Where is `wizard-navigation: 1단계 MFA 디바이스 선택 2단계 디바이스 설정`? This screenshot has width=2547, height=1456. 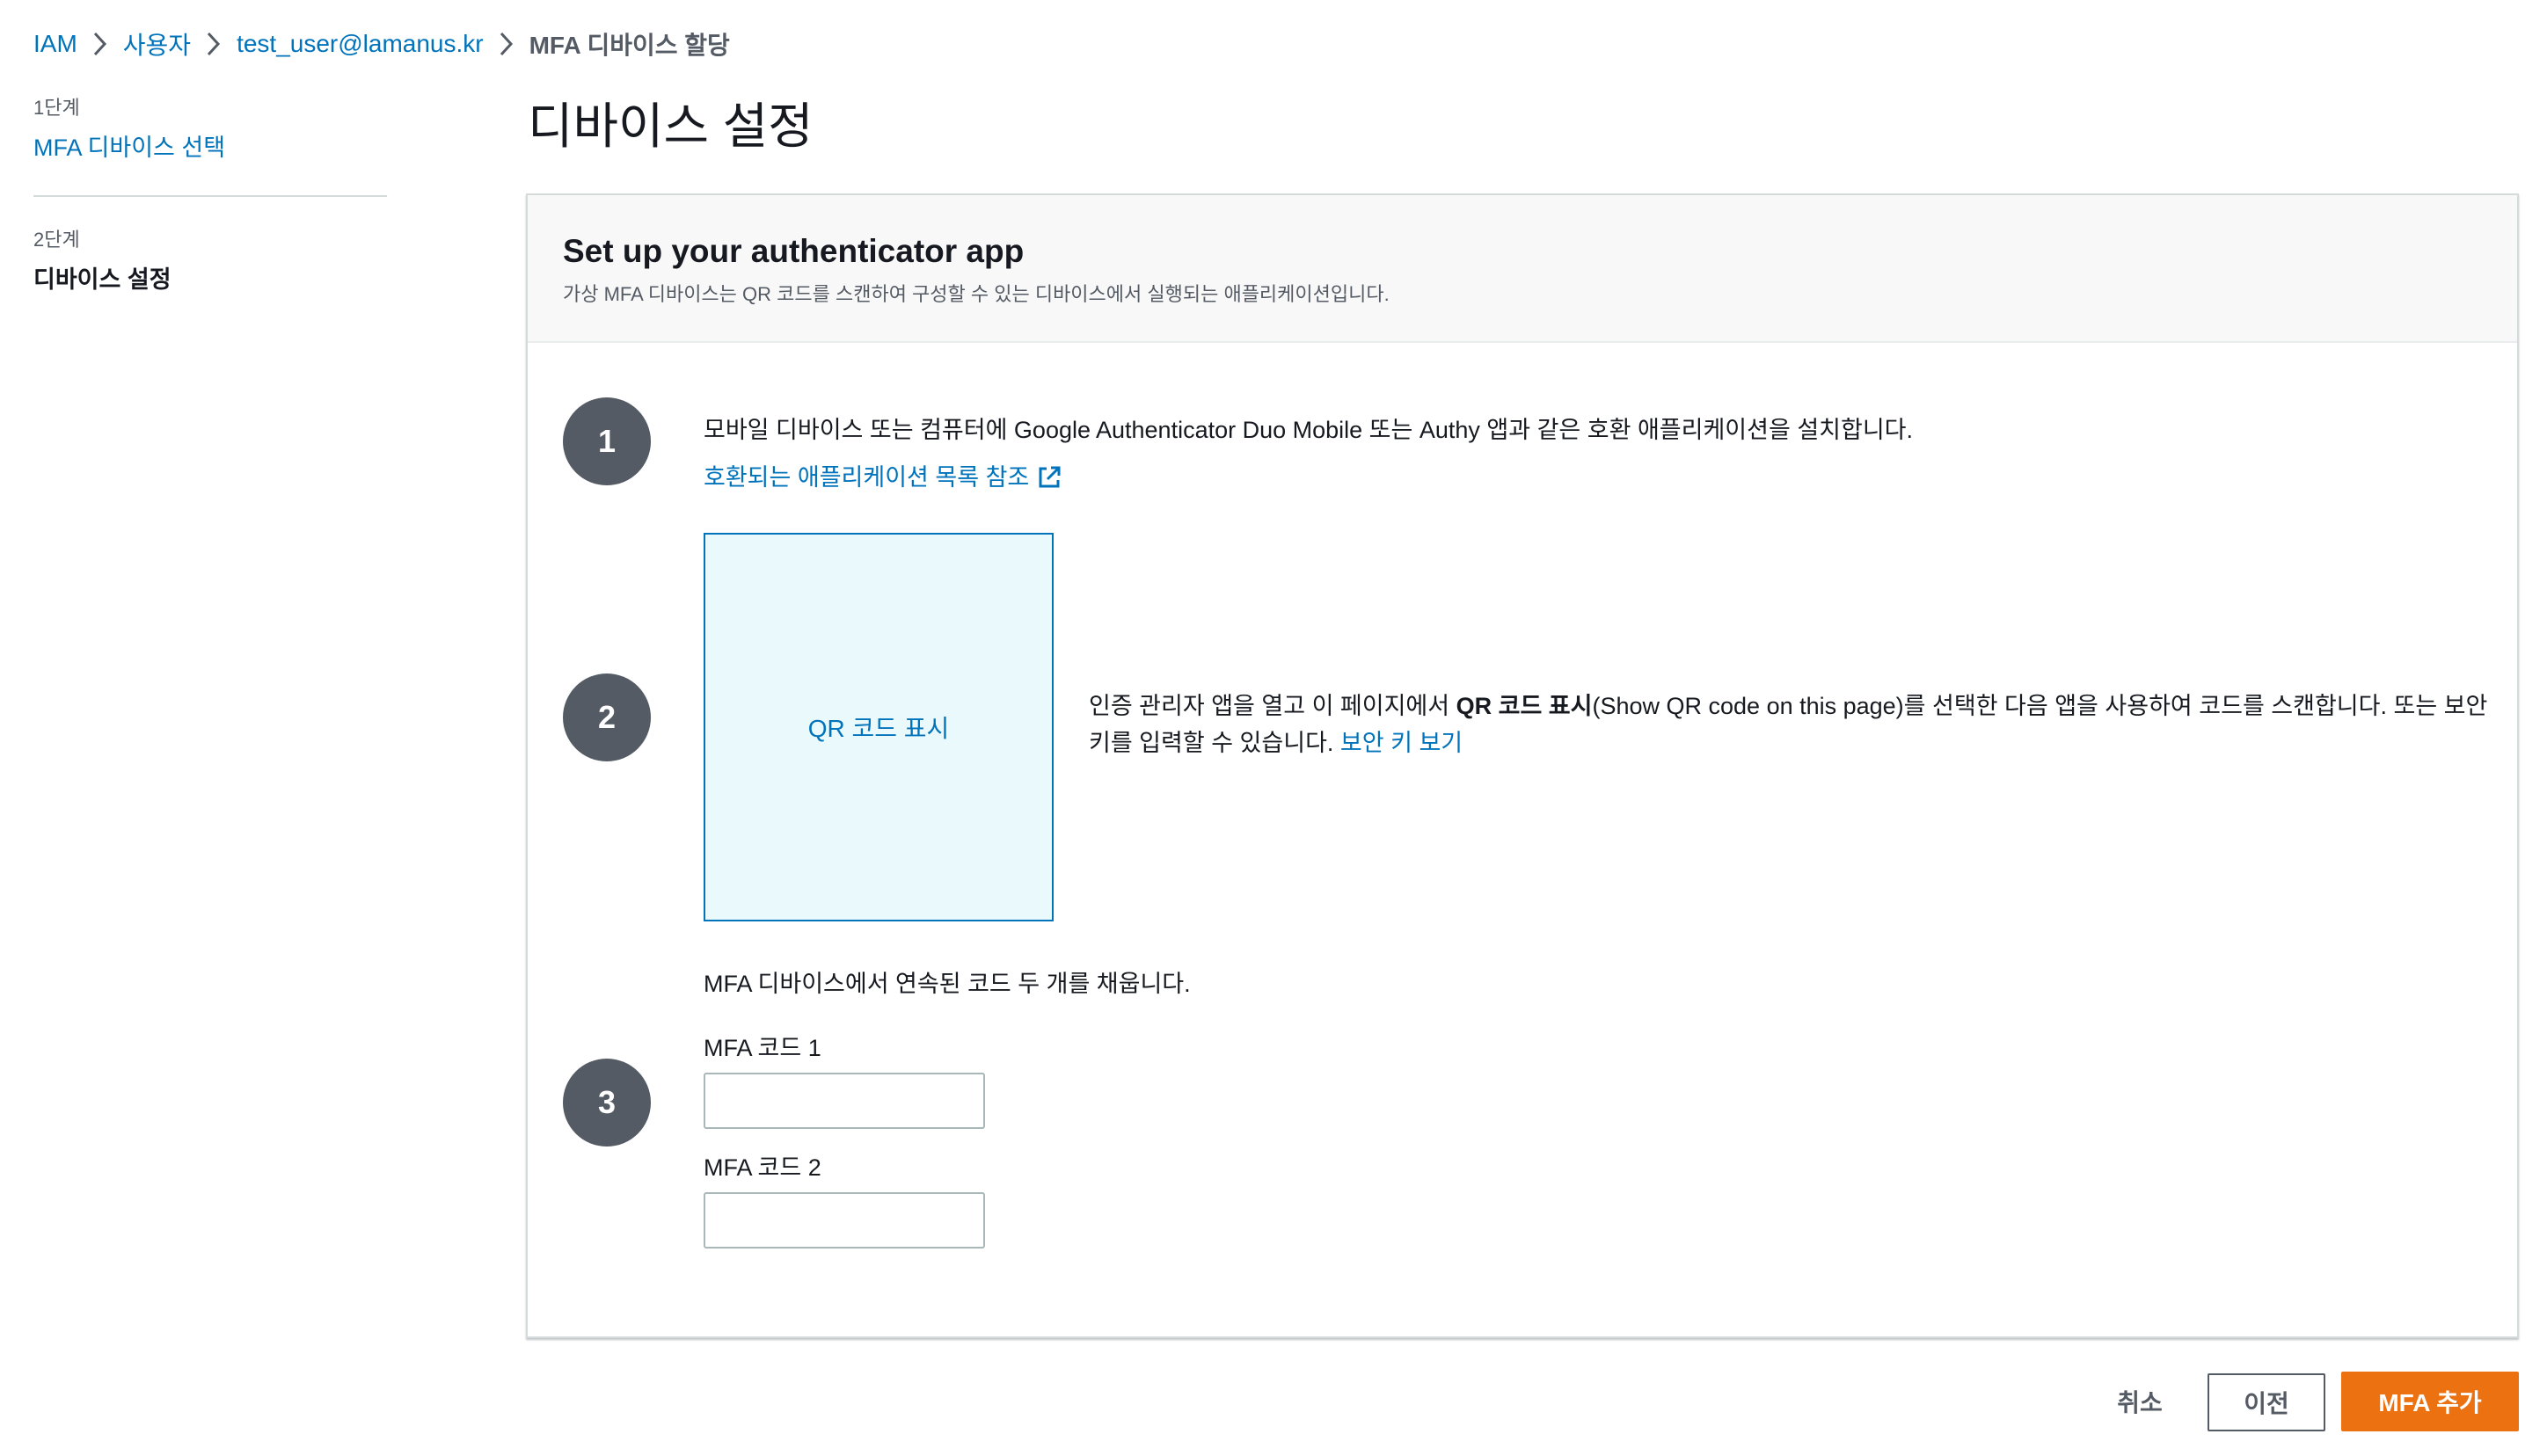
wizard-navigation: 1단계 MFA 디바이스 선택 2단계 디바이스 설정 is located at coordinates (210, 195).